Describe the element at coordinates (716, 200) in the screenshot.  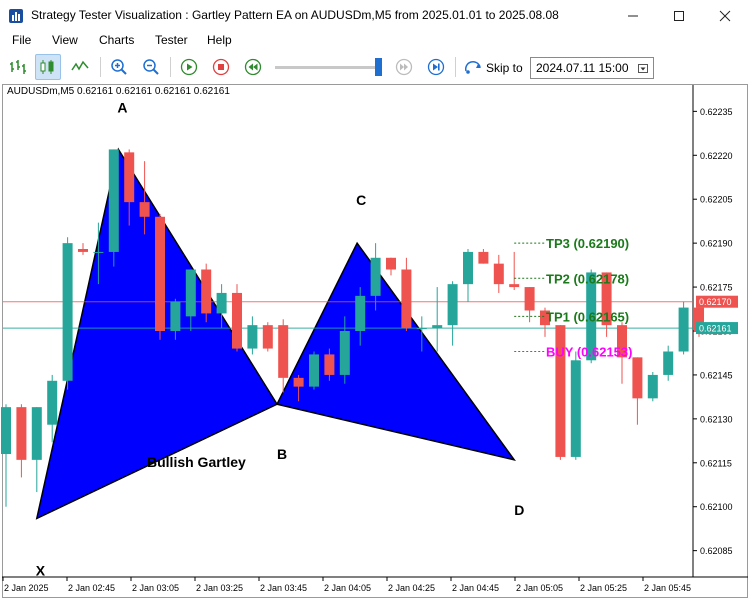
I see `price-tick-label-2: 0.62205` at that location.